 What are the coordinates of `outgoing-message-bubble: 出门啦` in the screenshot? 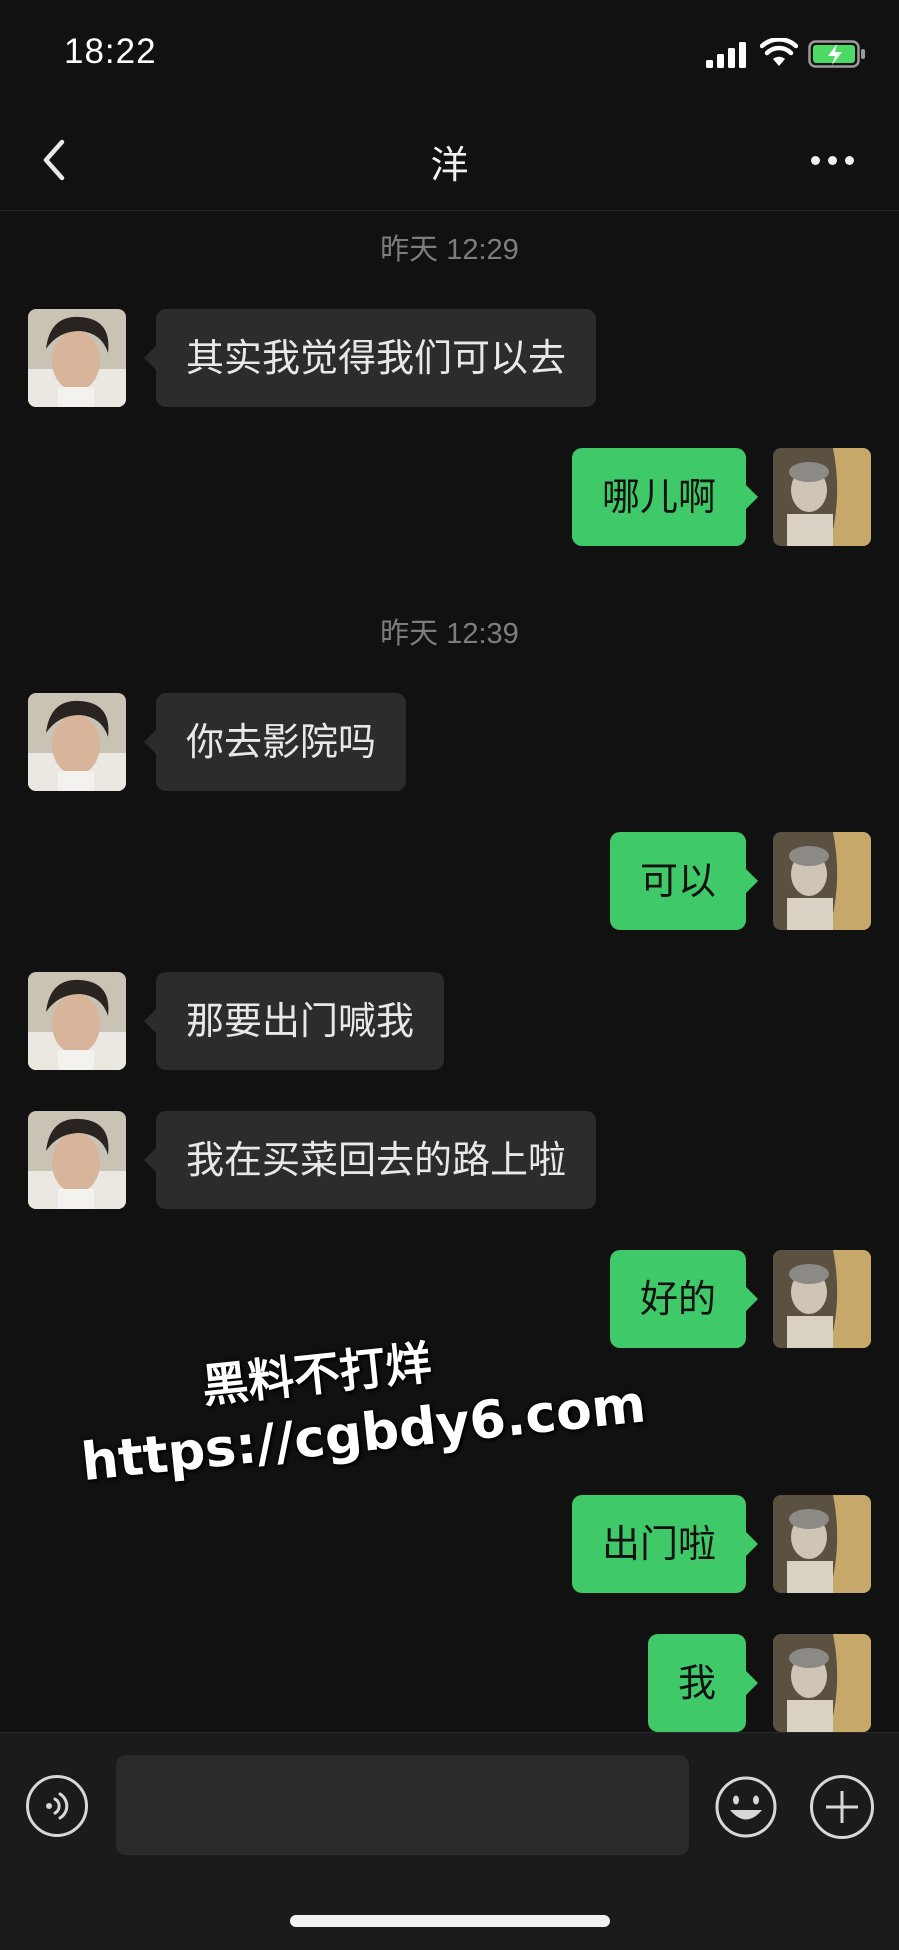 It's located at (665, 1544).